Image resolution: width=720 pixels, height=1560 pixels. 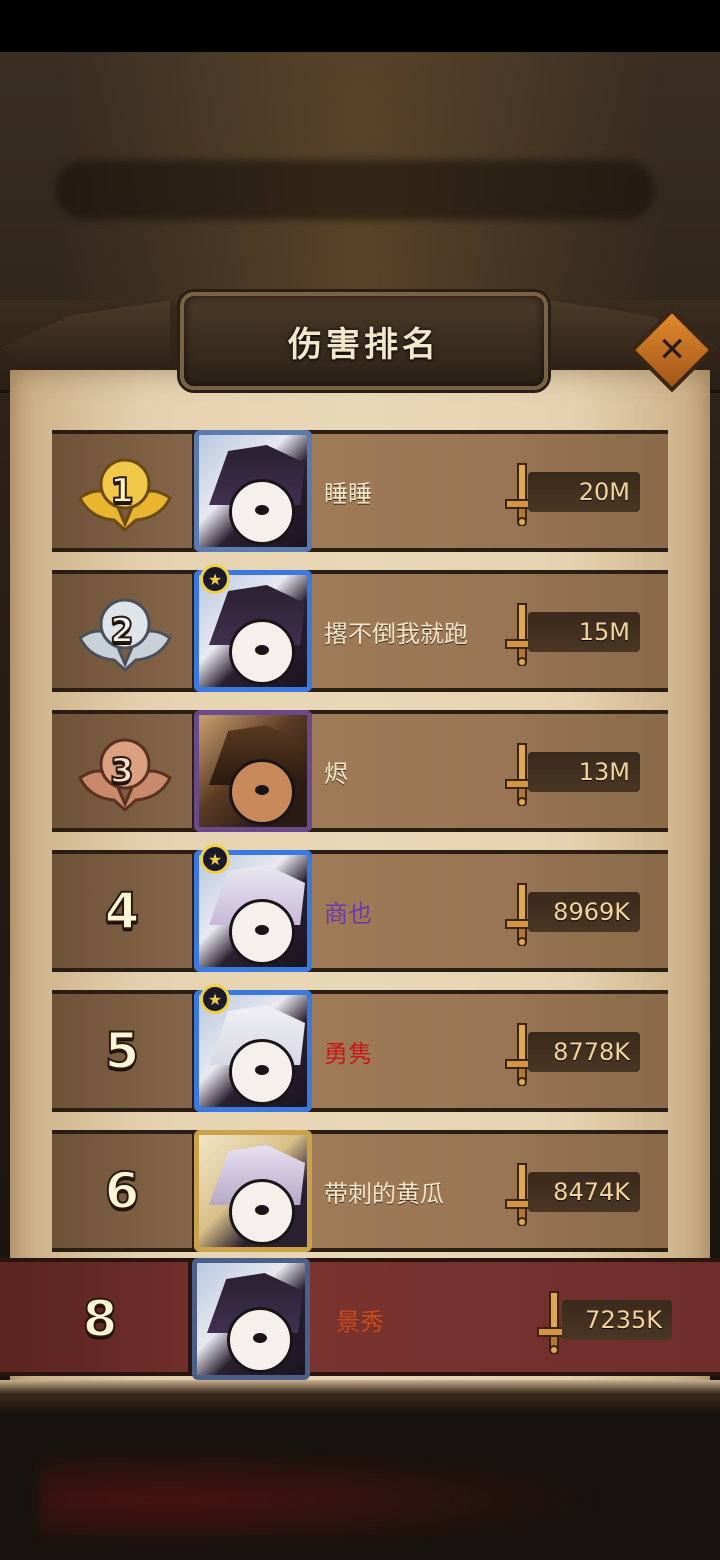 What do you see at coordinates (360, 771) in the screenshot?
I see `ranking-row-3: 3 烬 13M` at bounding box center [360, 771].